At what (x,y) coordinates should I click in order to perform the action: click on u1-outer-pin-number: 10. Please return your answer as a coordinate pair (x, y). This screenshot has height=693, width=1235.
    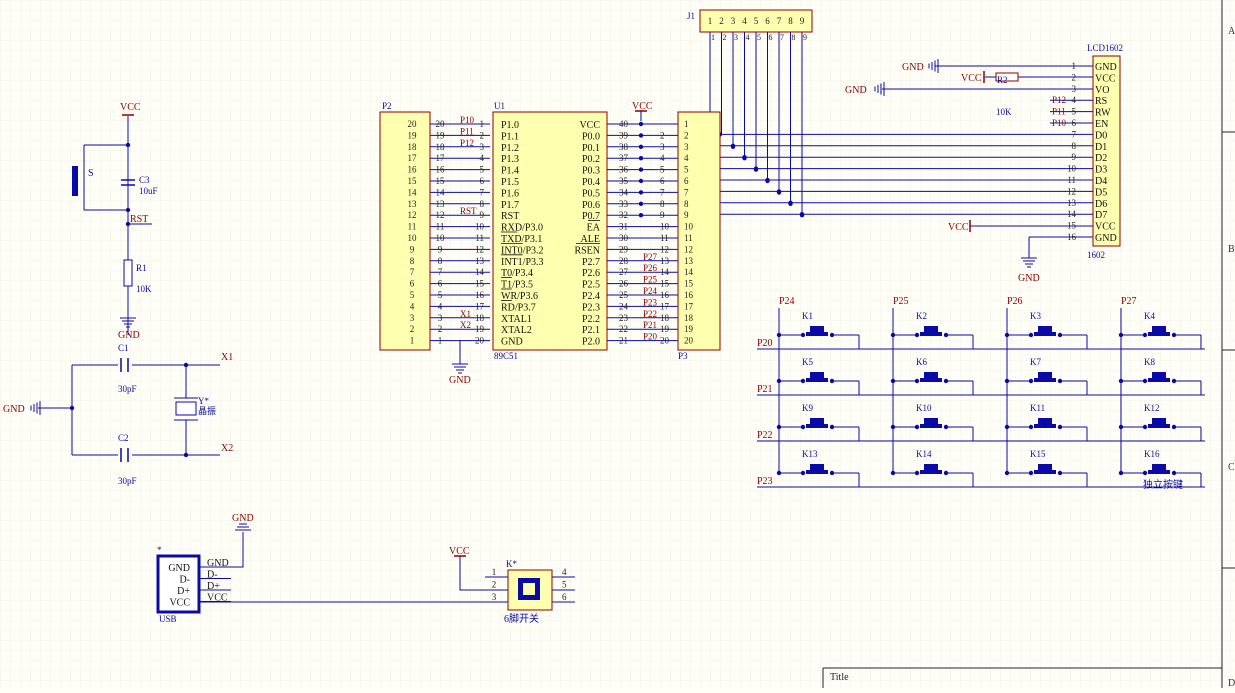
    Looking at the image, I should click on (441, 238).